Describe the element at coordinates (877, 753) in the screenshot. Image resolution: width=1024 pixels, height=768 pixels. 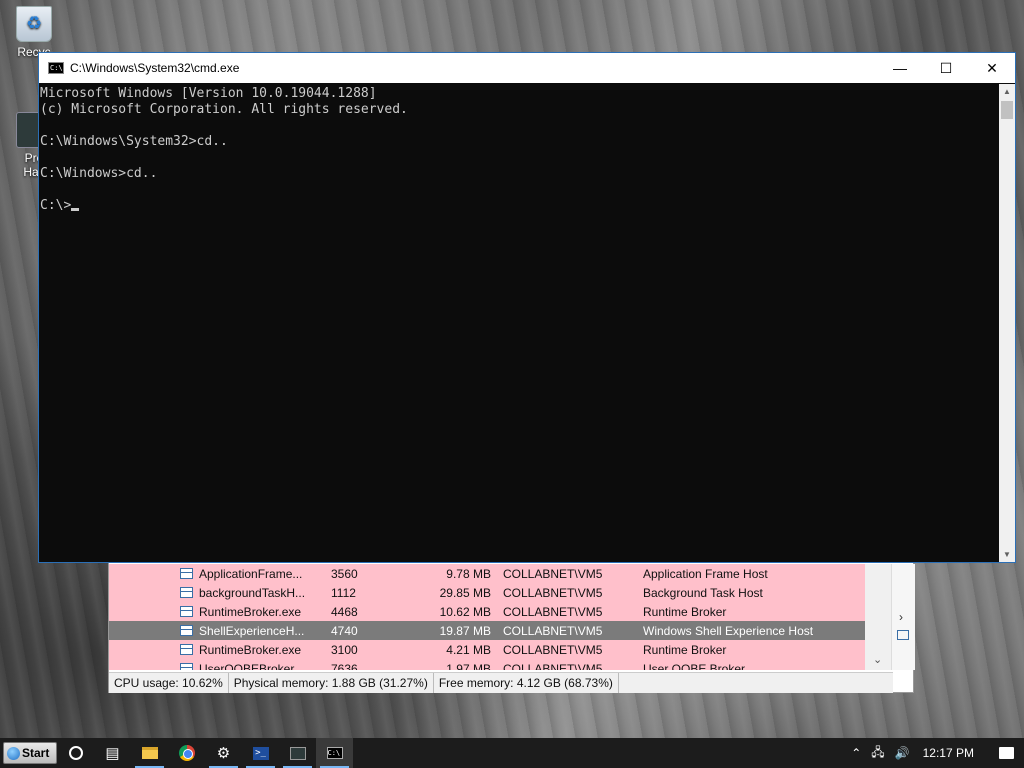
I see `network-icon: 🖧` at that location.